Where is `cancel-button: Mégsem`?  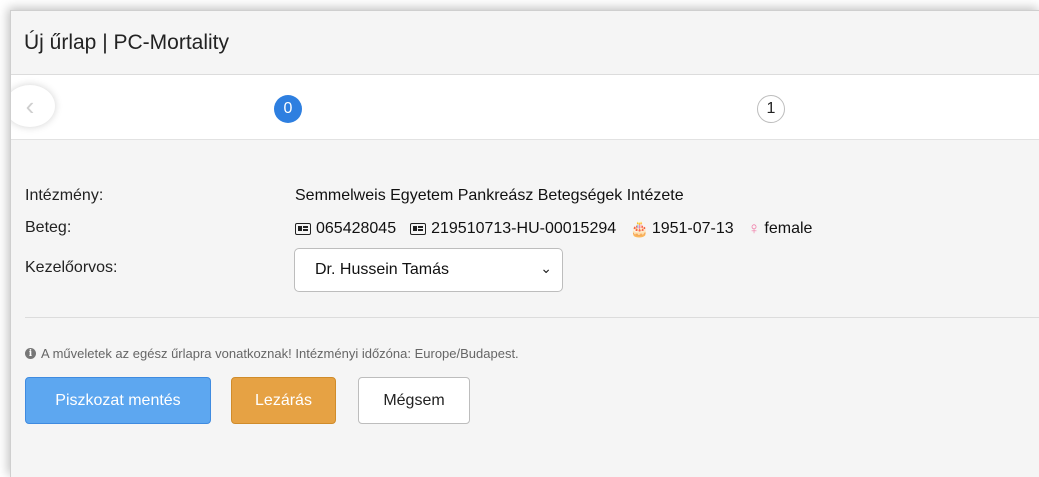 cancel-button: Mégsem is located at coordinates (414, 400).